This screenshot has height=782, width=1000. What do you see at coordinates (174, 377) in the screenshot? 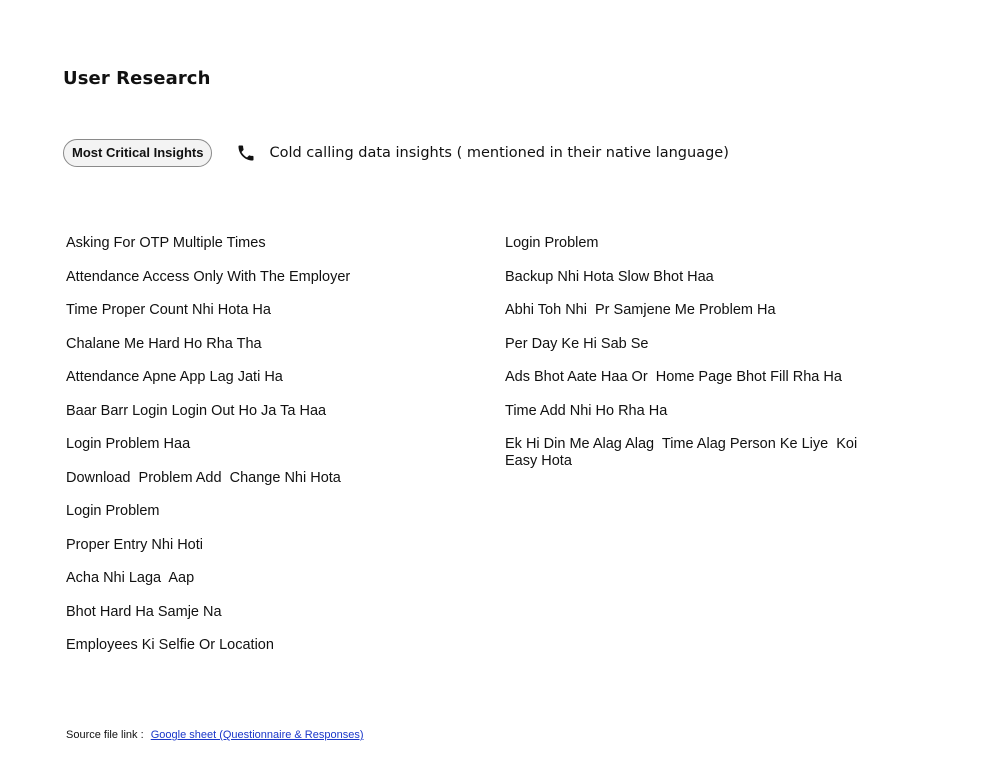
I see `insight-item: Attendance Apne App Lag Jati Ha` at bounding box center [174, 377].